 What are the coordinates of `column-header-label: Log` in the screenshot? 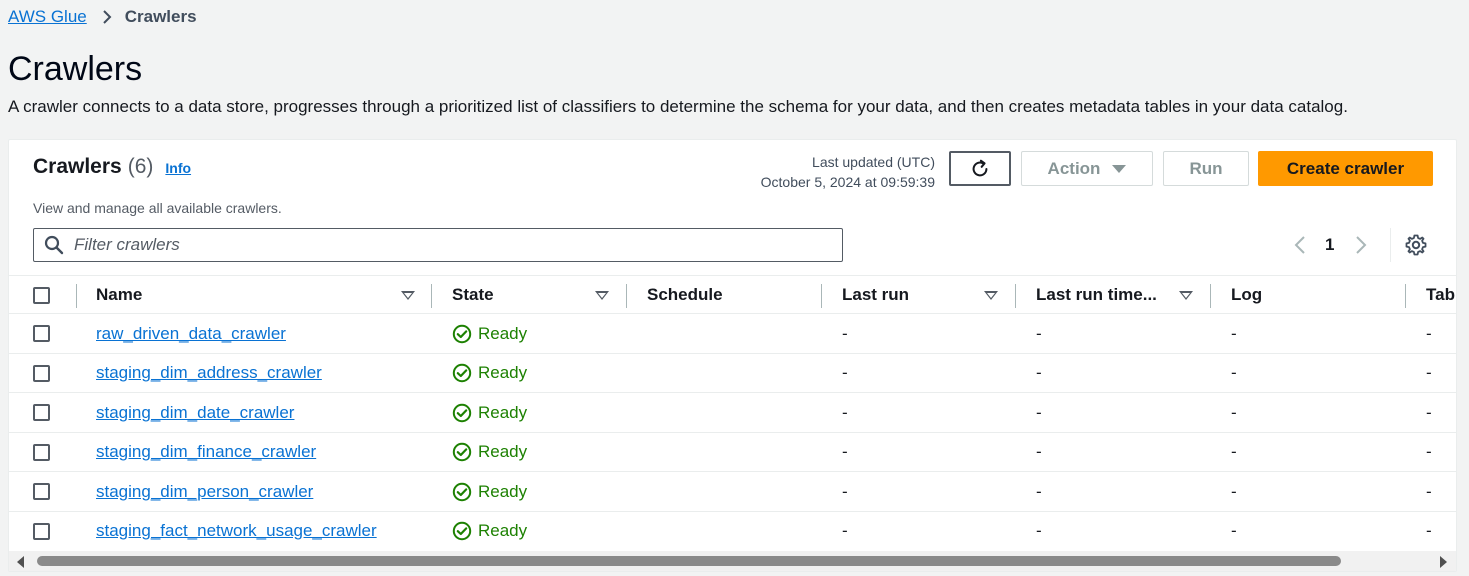 It's located at (1247, 294).